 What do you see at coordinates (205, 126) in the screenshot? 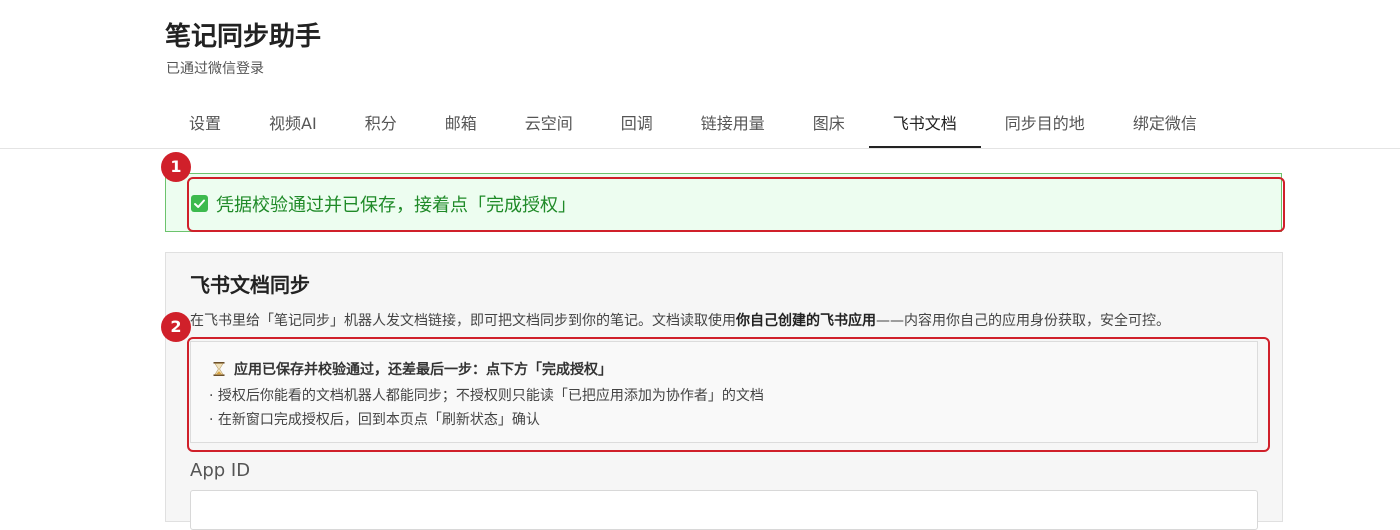
I see `tab-settings: 设置` at bounding box center [205, 126].